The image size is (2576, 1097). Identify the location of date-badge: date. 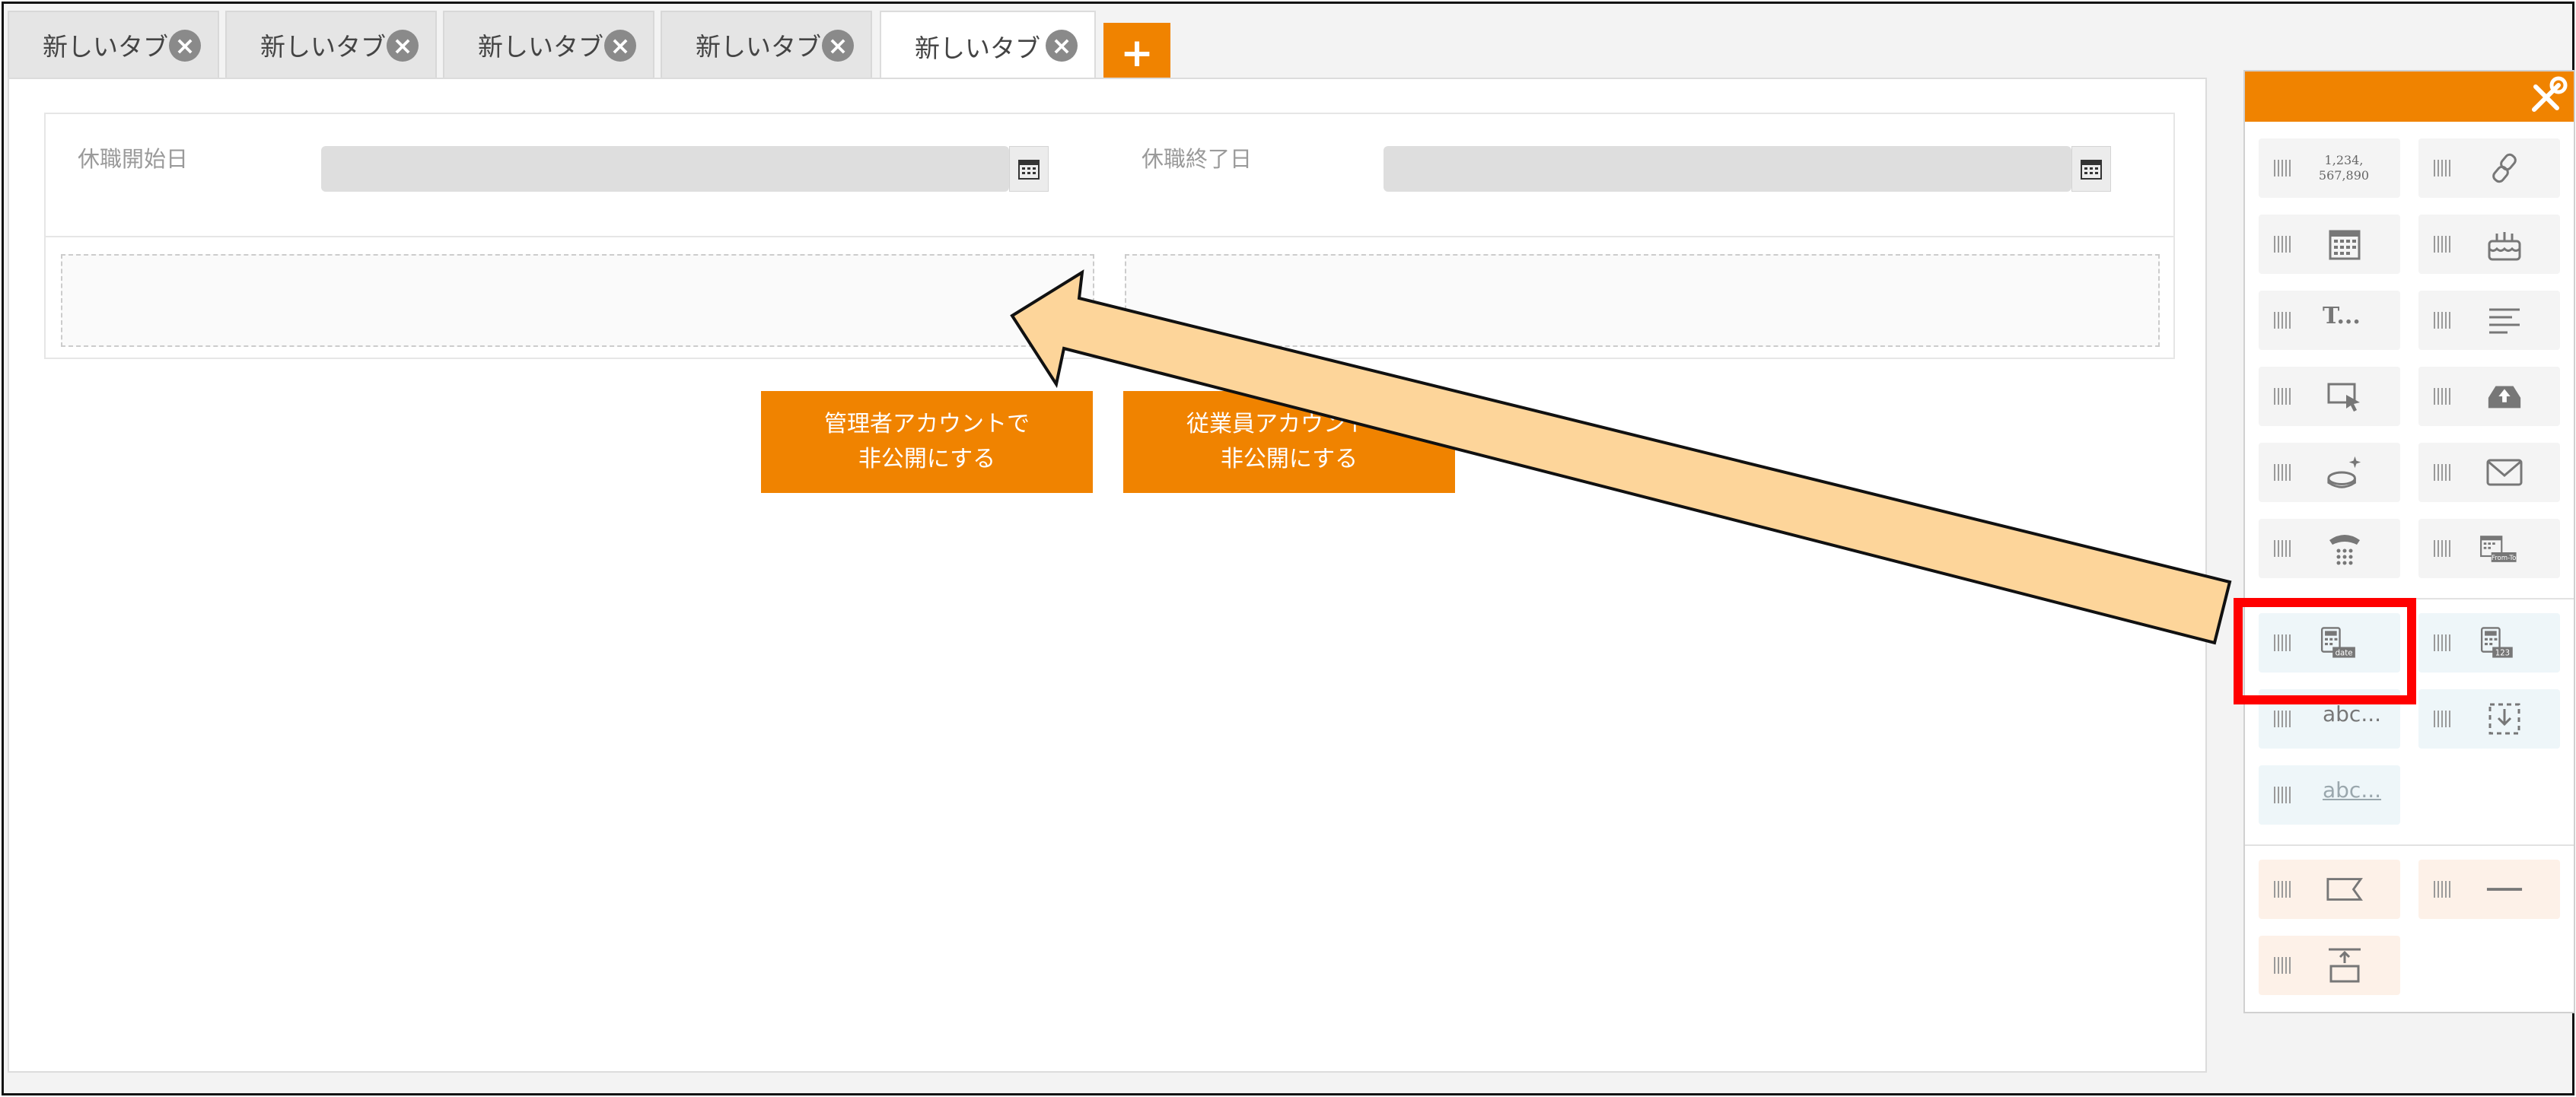
(2344, 653).